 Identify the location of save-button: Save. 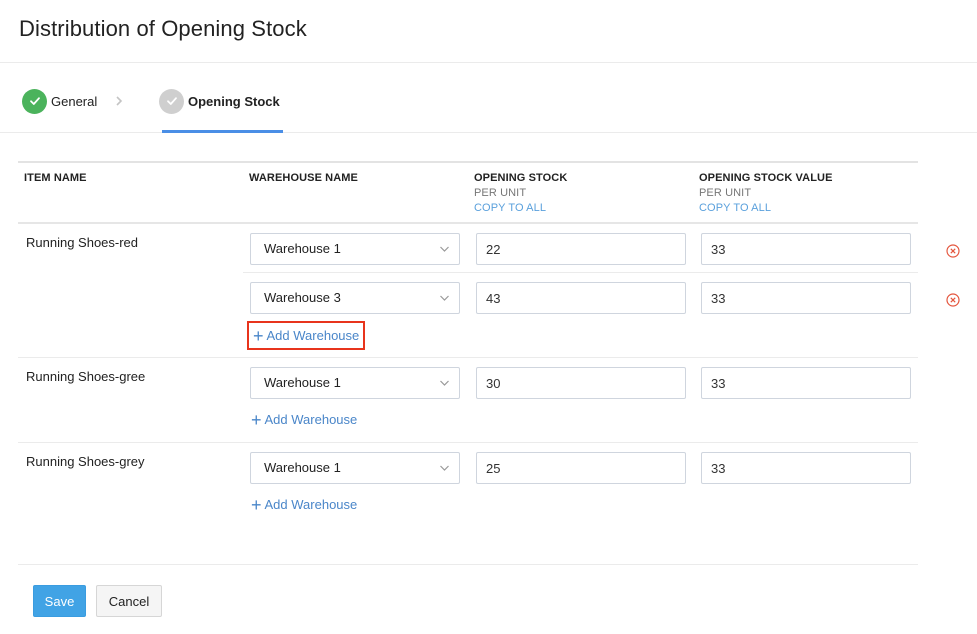
(59, 601).